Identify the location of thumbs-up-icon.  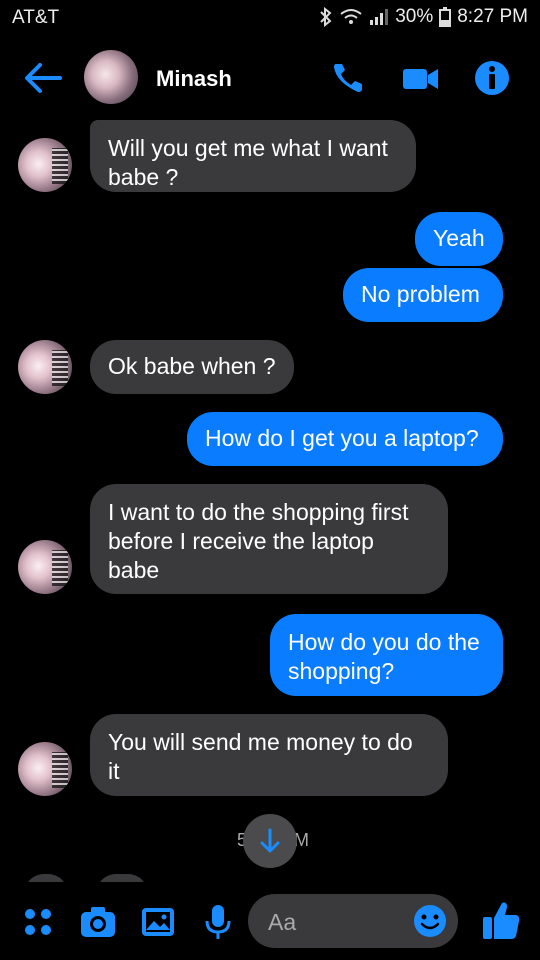
(501, 920).